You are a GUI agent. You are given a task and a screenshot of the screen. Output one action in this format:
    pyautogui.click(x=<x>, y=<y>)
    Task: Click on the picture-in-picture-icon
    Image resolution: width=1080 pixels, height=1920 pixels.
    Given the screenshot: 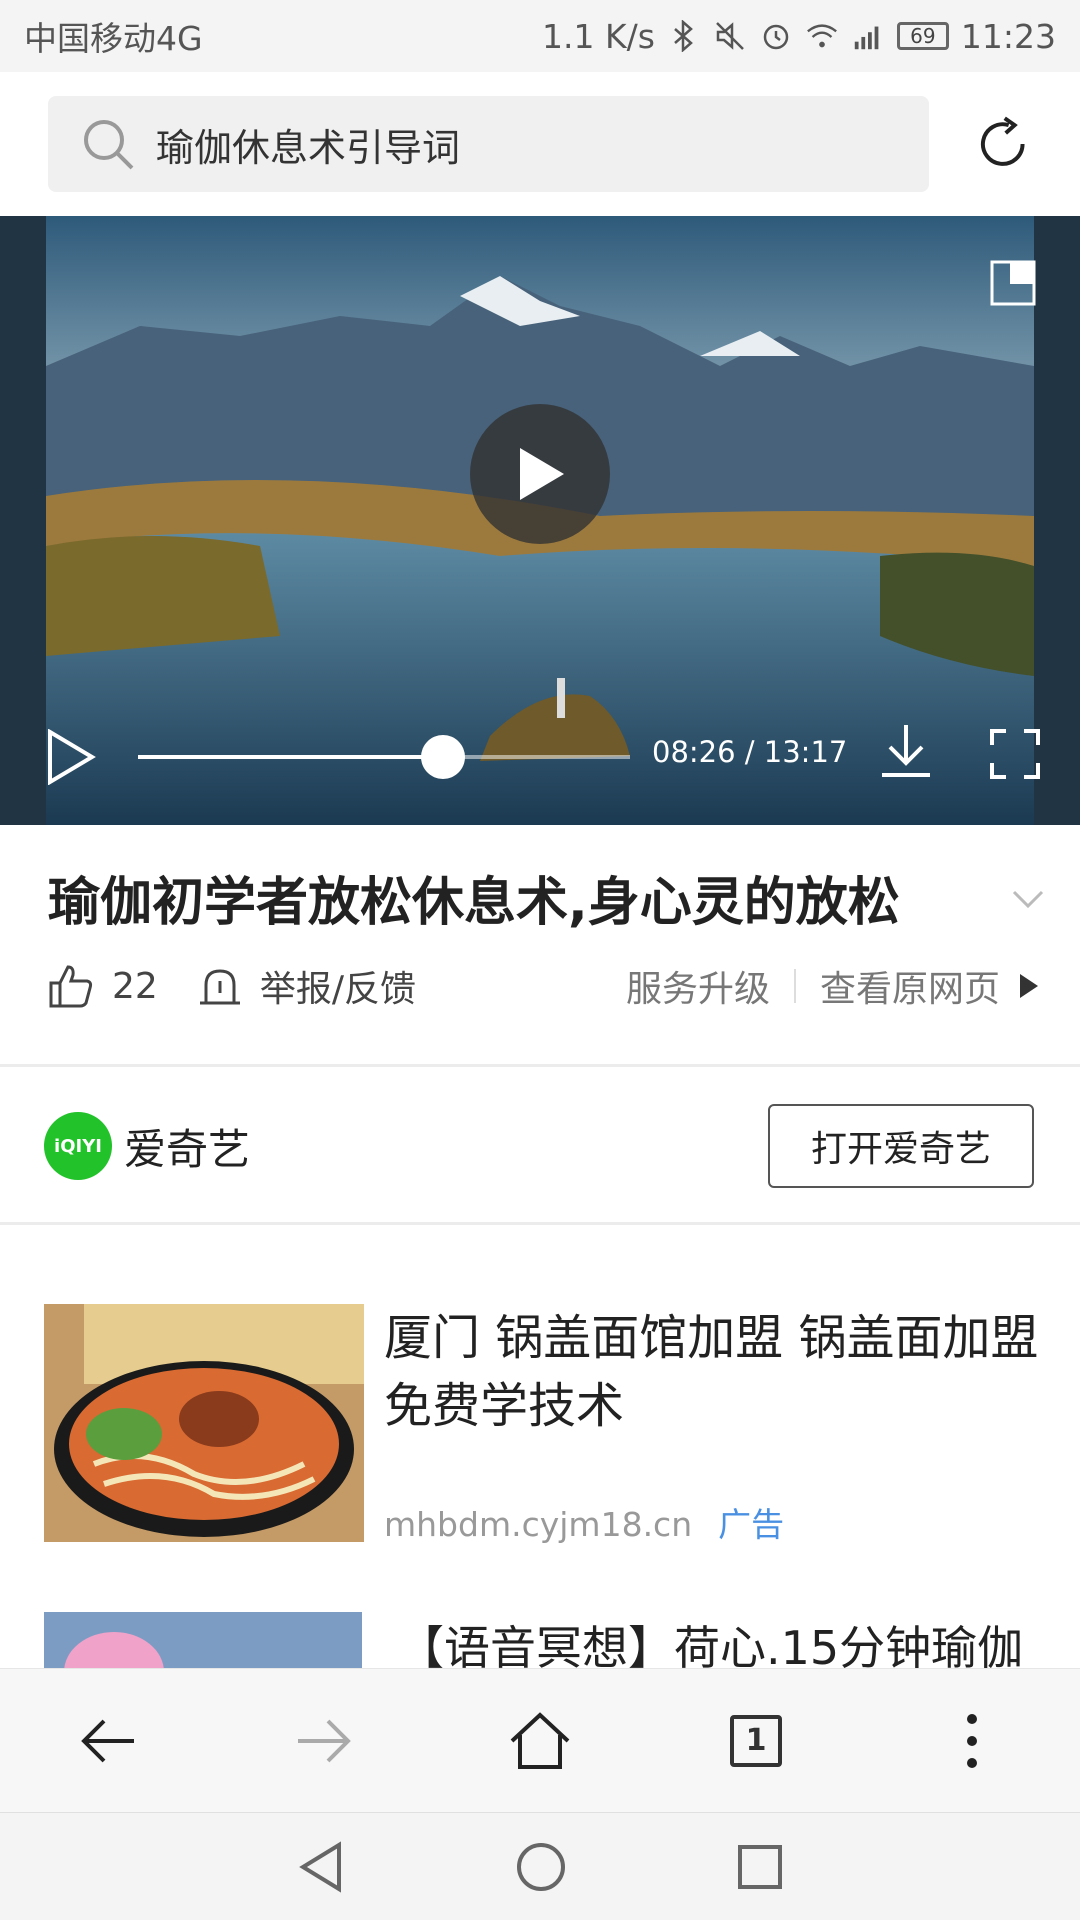 What is the action you would take?
    pyautogui.click(x=1013, y=283)
    